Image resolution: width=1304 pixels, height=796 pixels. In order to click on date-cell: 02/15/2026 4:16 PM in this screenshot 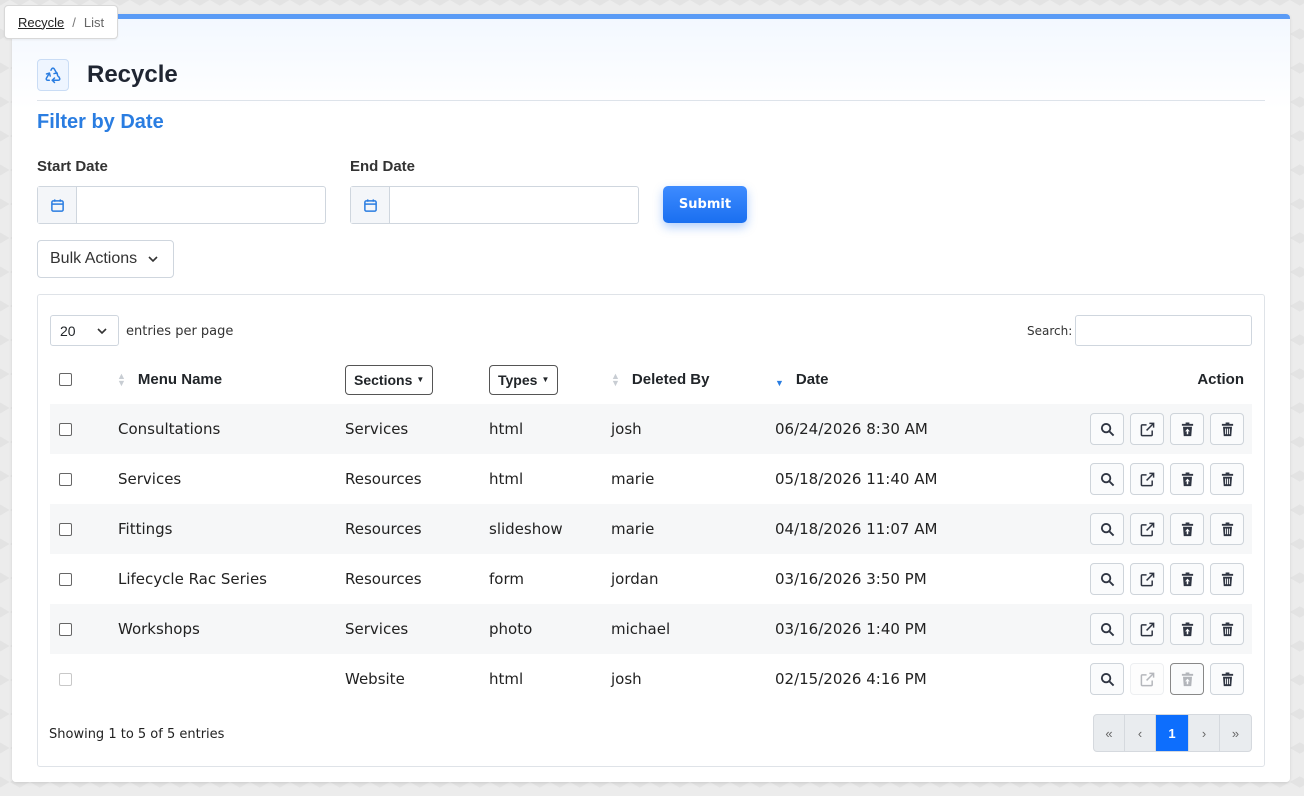, I will do `click(851, 679)`.